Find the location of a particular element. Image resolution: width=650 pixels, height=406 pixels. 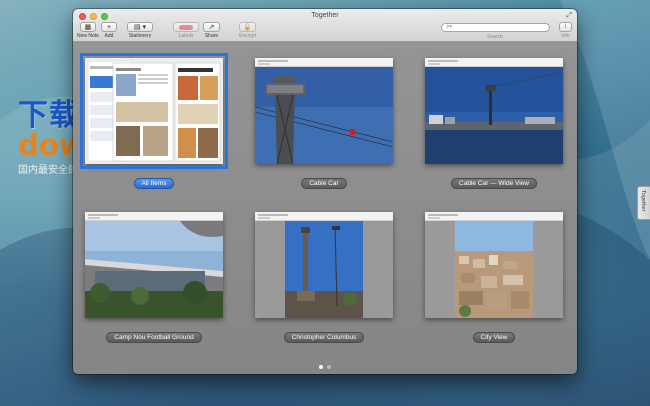

columbus-monument-photo is located at coordinates (324, 269).